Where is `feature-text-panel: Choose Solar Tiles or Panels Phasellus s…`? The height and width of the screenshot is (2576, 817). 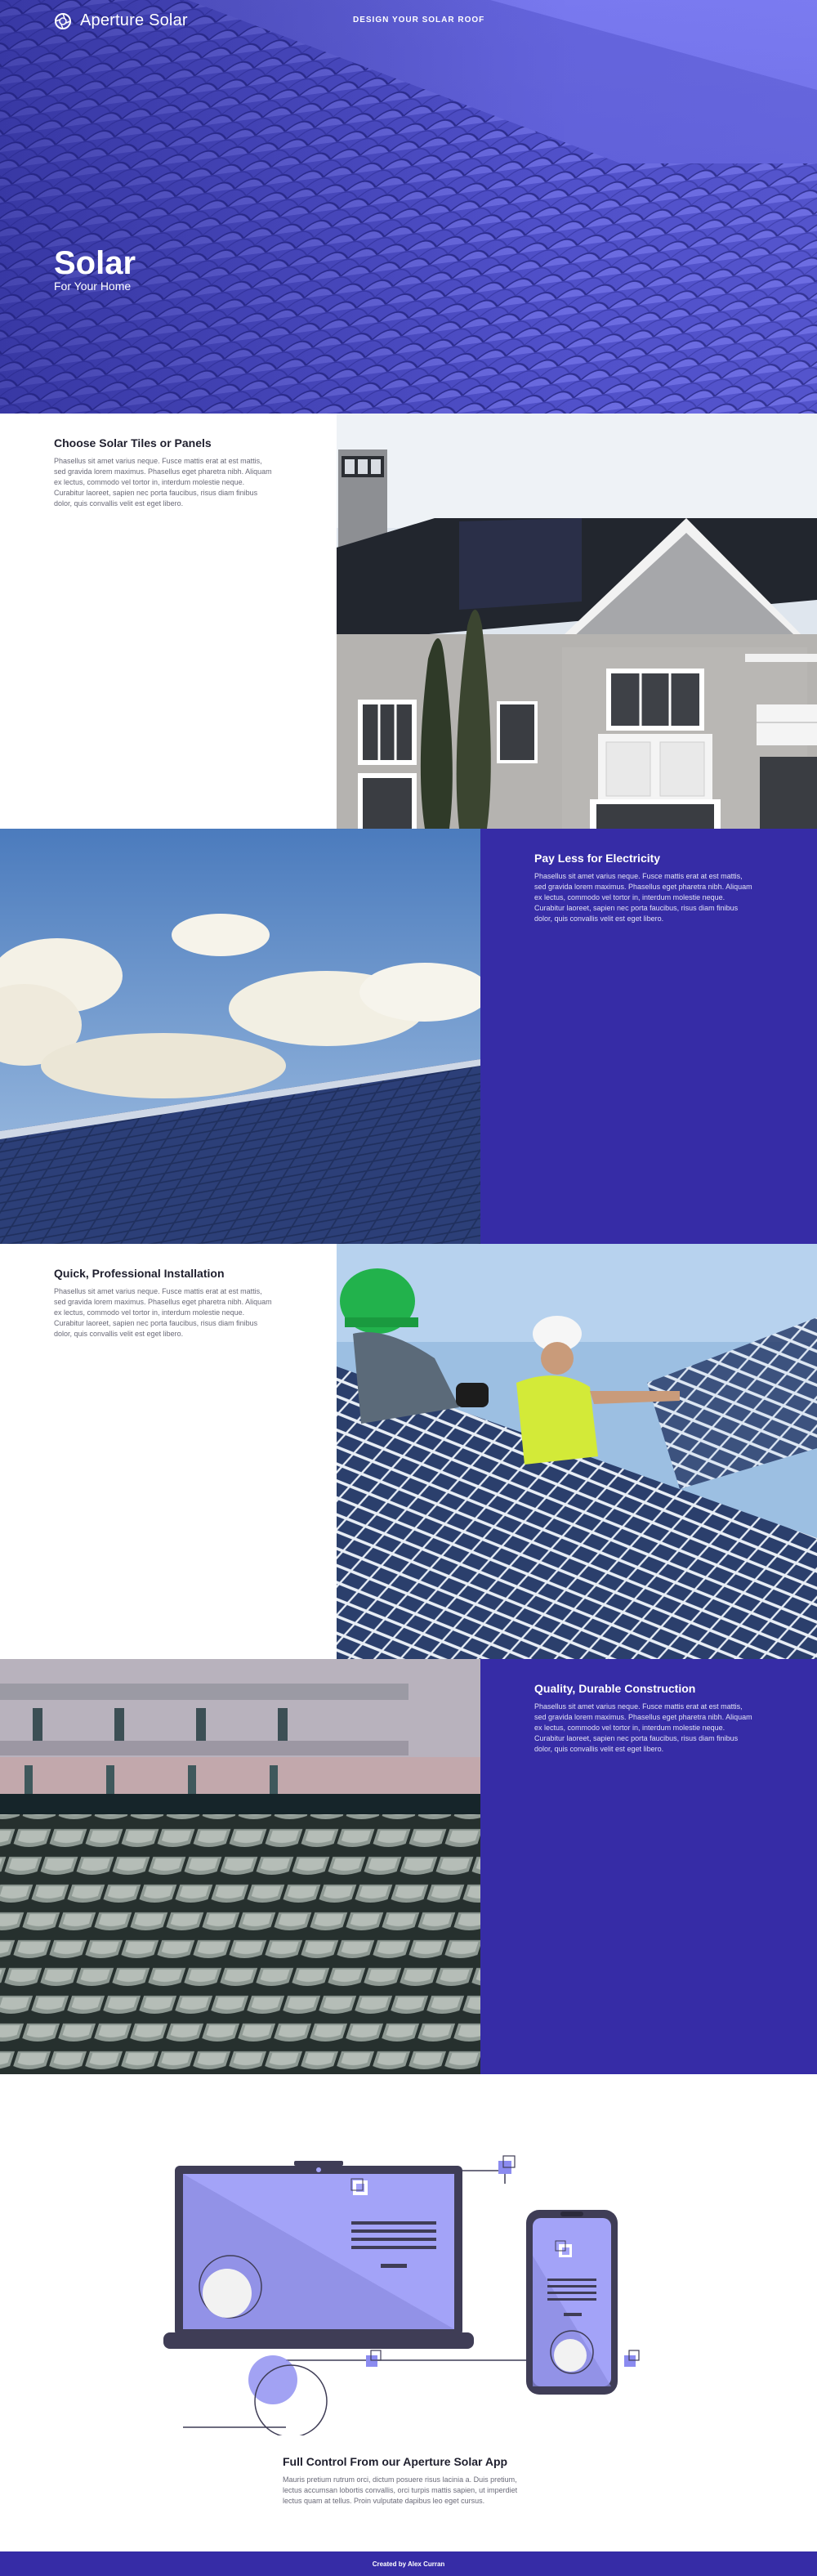 feature-text-panel: Choose Solar Tiles or Panels Phasellus s… is located at coordinates (168, 621).